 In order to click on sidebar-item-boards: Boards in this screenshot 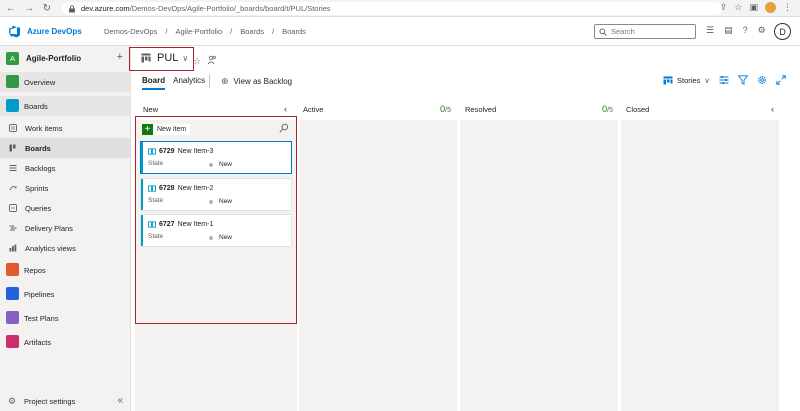, I will do `click(65, 148)`.